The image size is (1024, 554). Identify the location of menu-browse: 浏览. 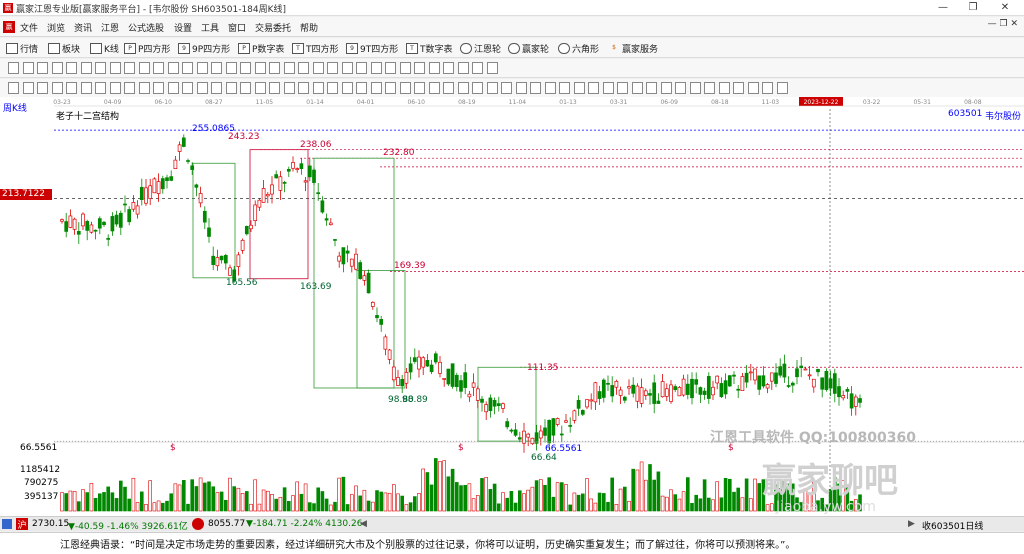
(56, 27).